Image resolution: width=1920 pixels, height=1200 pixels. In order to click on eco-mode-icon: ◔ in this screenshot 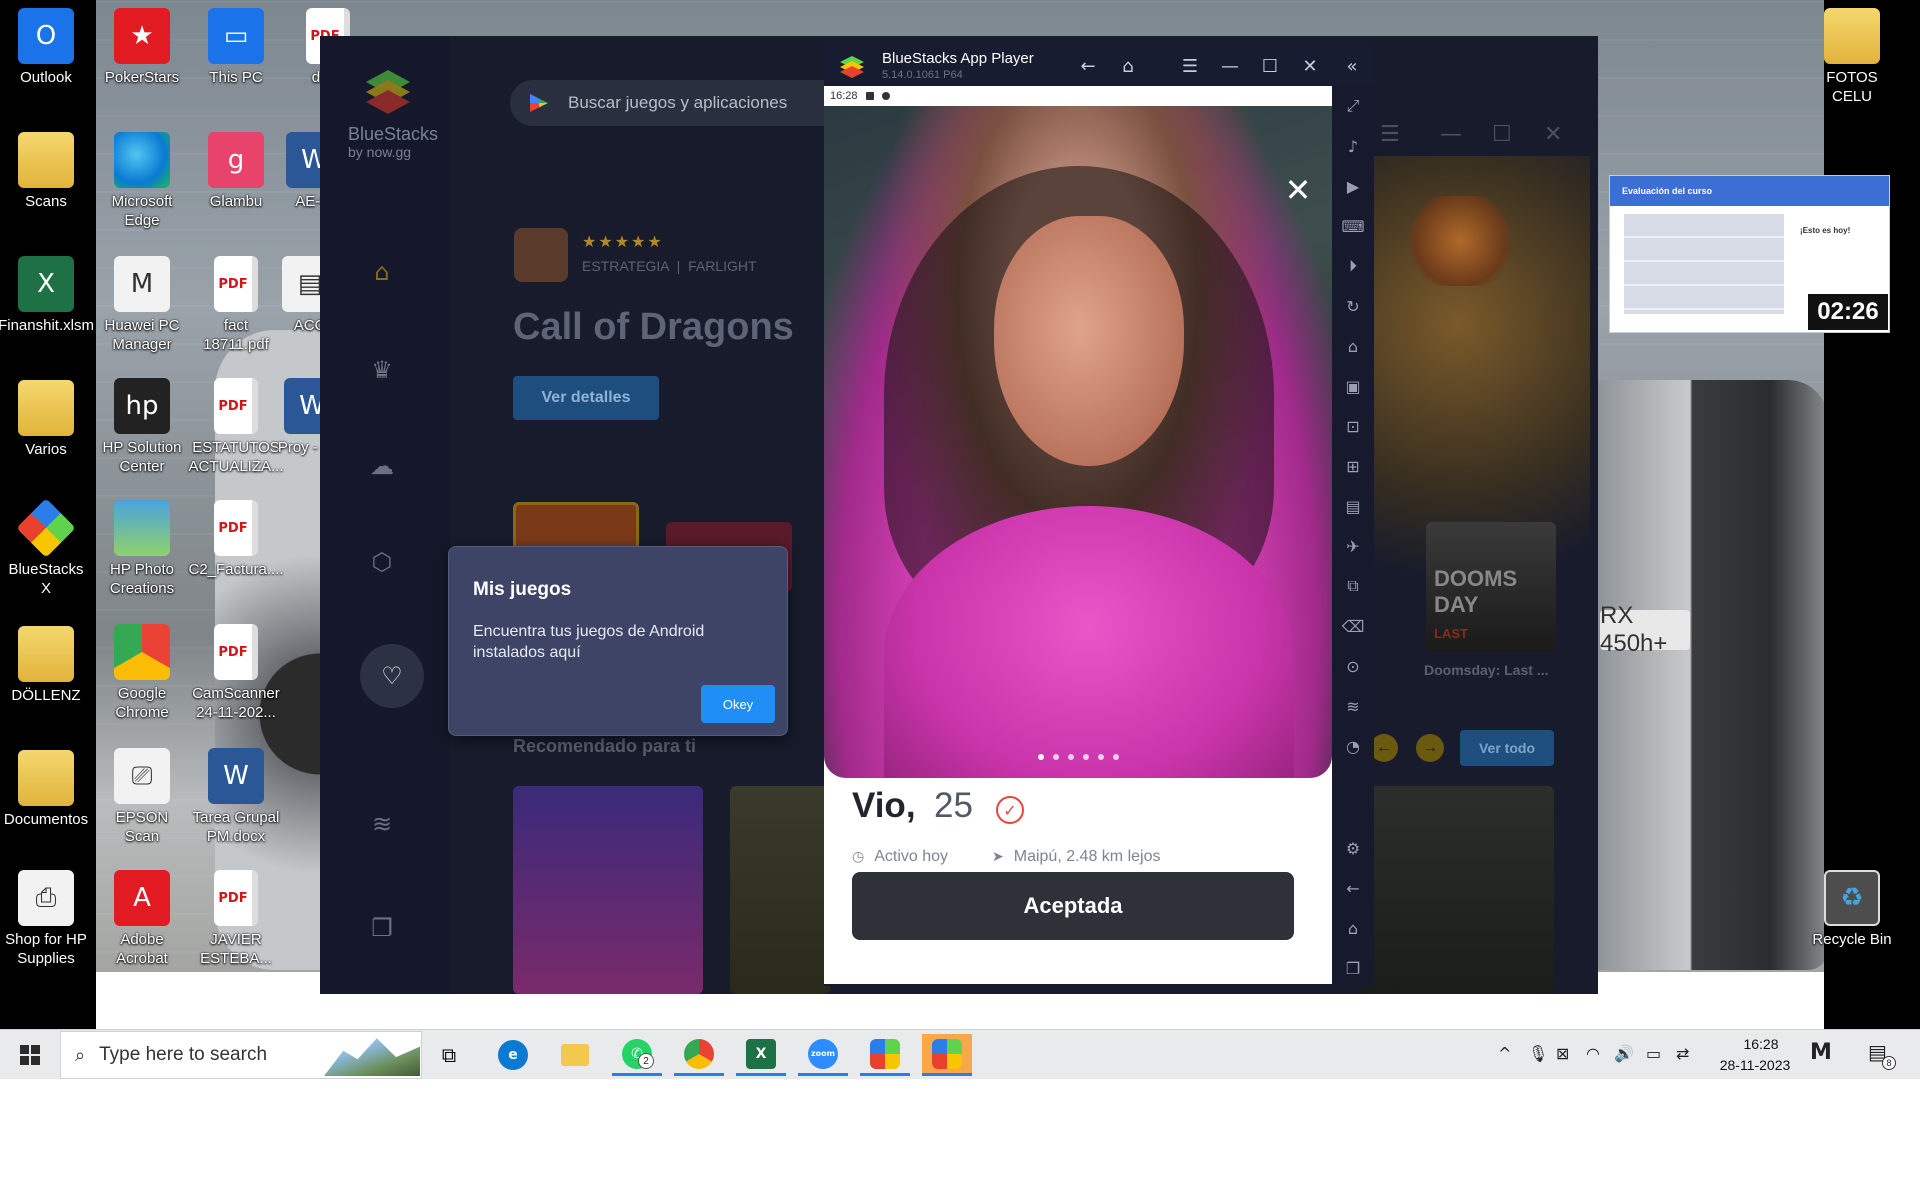, I will do `click(1353, 746)`.